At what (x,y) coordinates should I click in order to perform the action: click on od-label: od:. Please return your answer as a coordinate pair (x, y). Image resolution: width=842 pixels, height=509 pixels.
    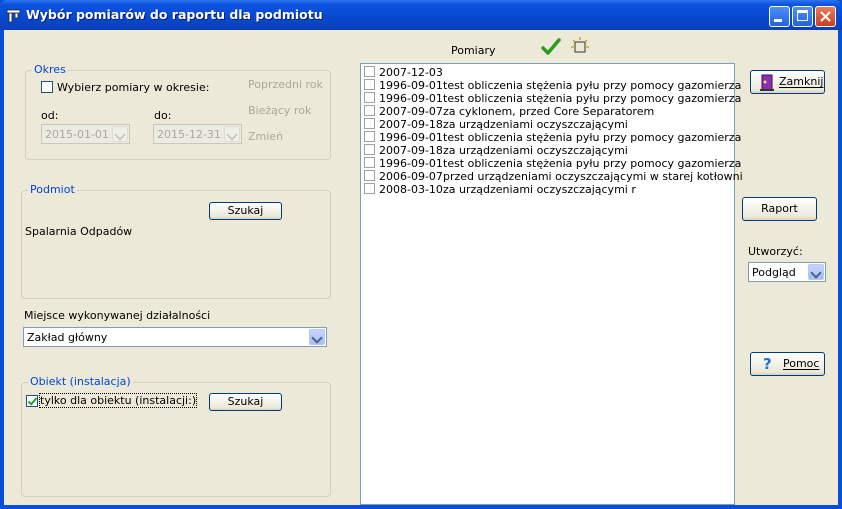
    Looking at the image, I should click on (50, 115).